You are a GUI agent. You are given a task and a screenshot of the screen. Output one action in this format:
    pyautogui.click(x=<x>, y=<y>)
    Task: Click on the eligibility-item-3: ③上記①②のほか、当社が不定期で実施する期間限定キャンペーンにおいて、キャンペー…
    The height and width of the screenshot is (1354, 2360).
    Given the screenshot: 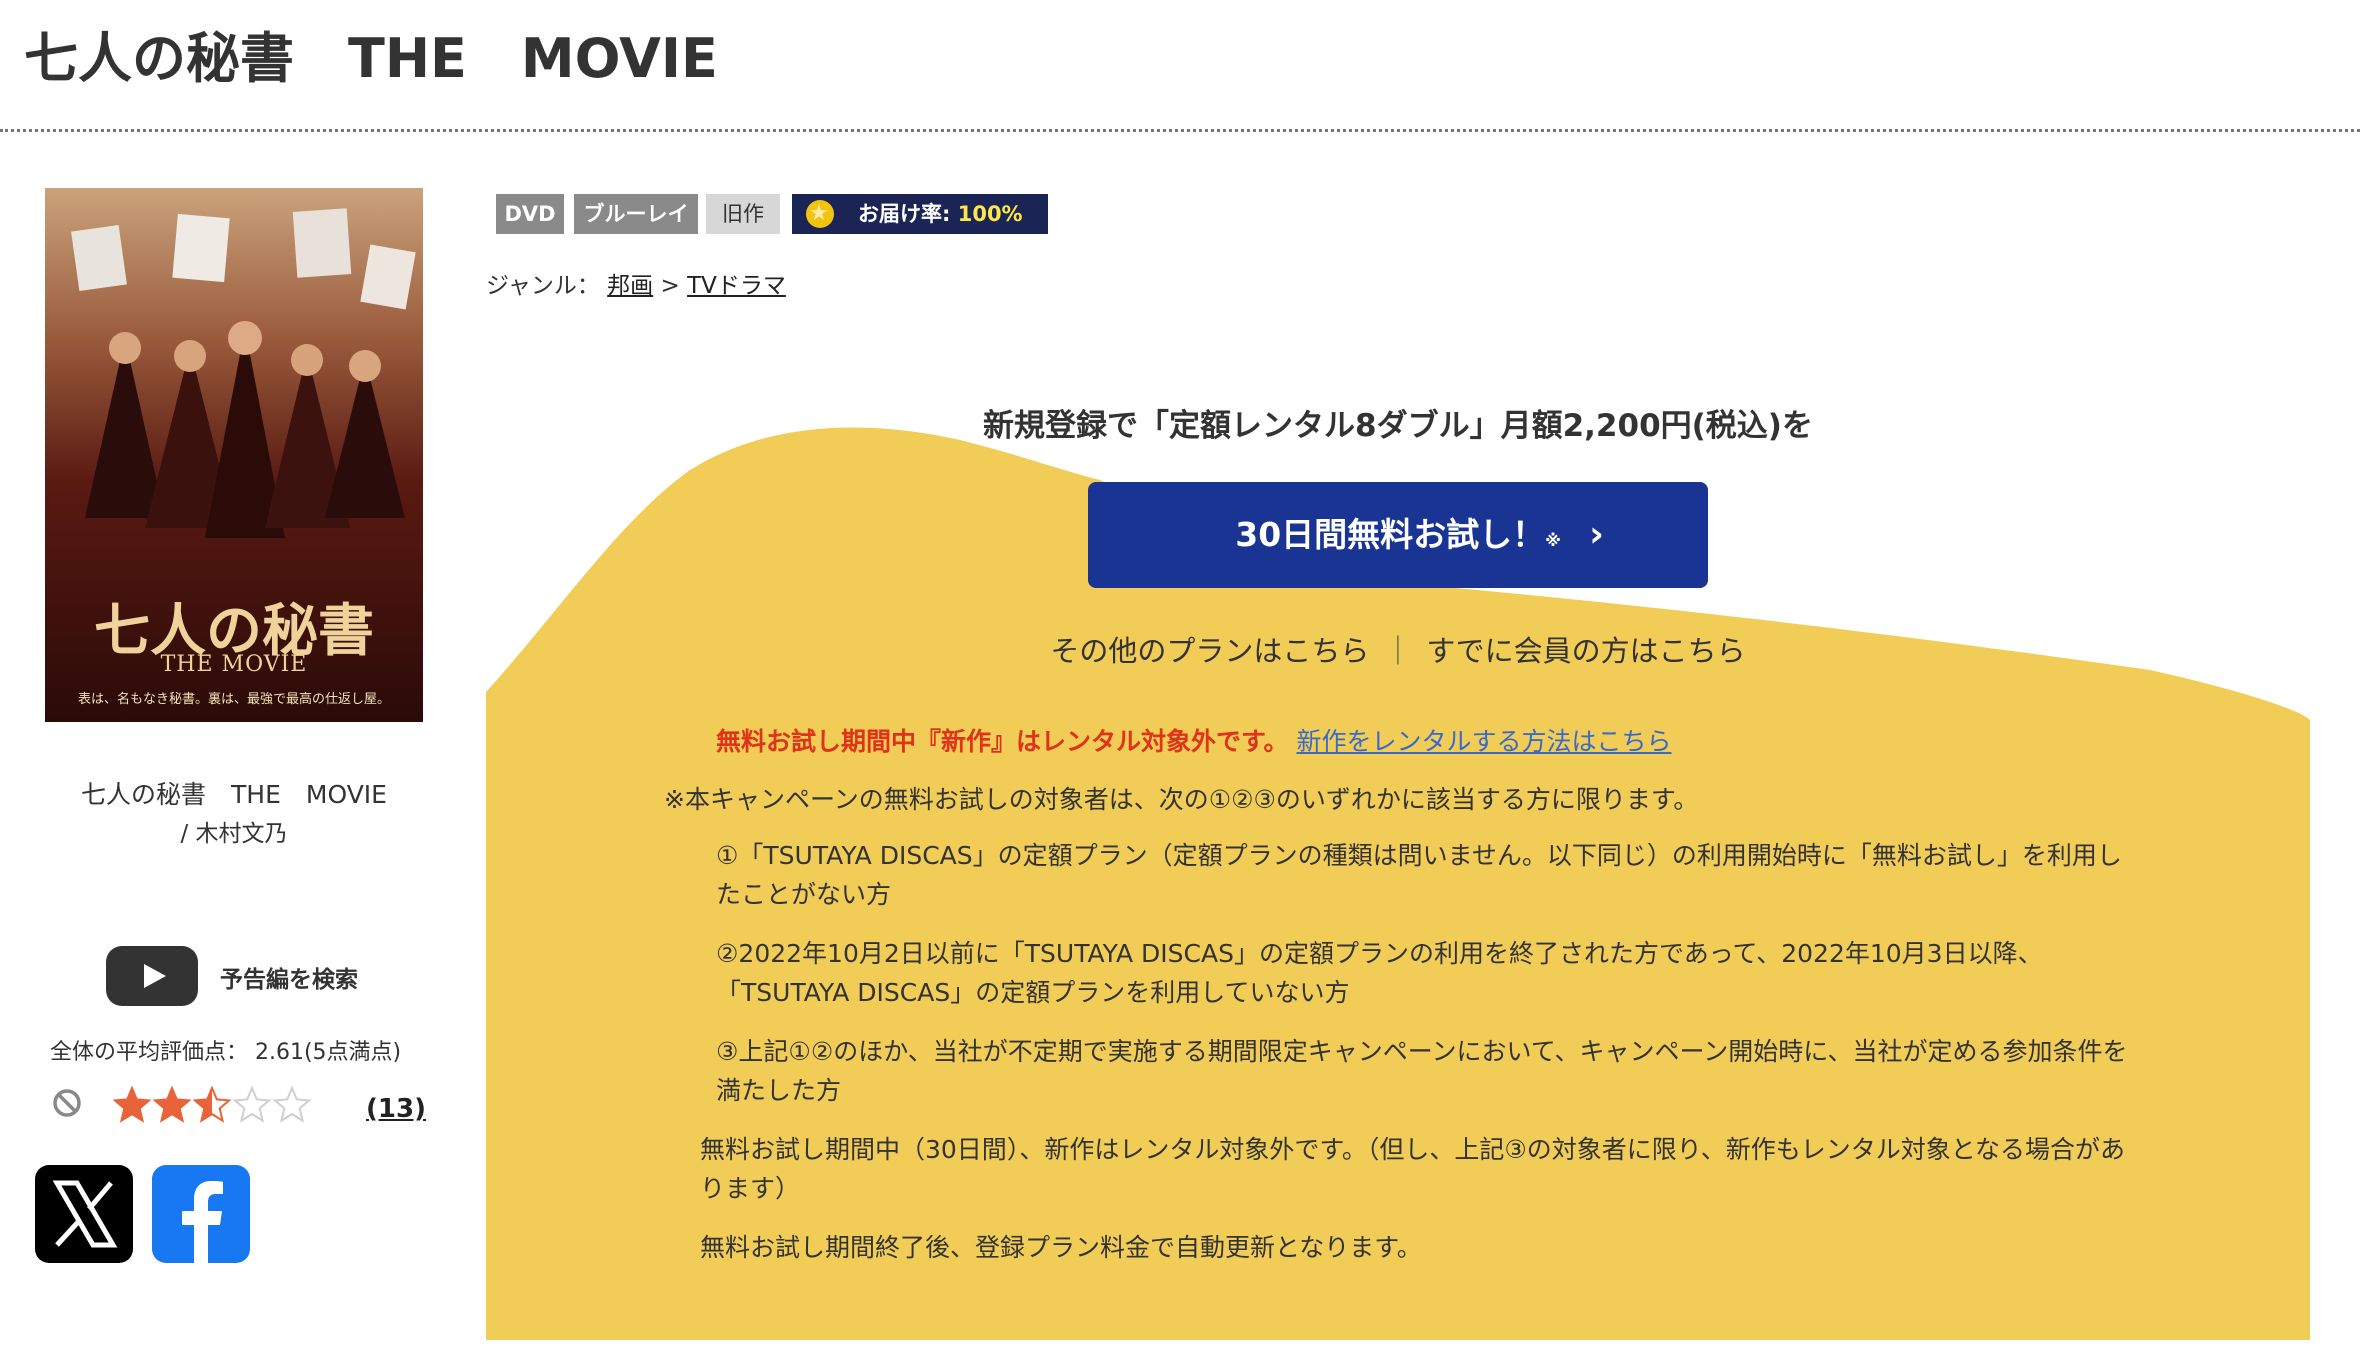 What is the action you would take?
    pyautogui.click(x=1422, y=1071)
    